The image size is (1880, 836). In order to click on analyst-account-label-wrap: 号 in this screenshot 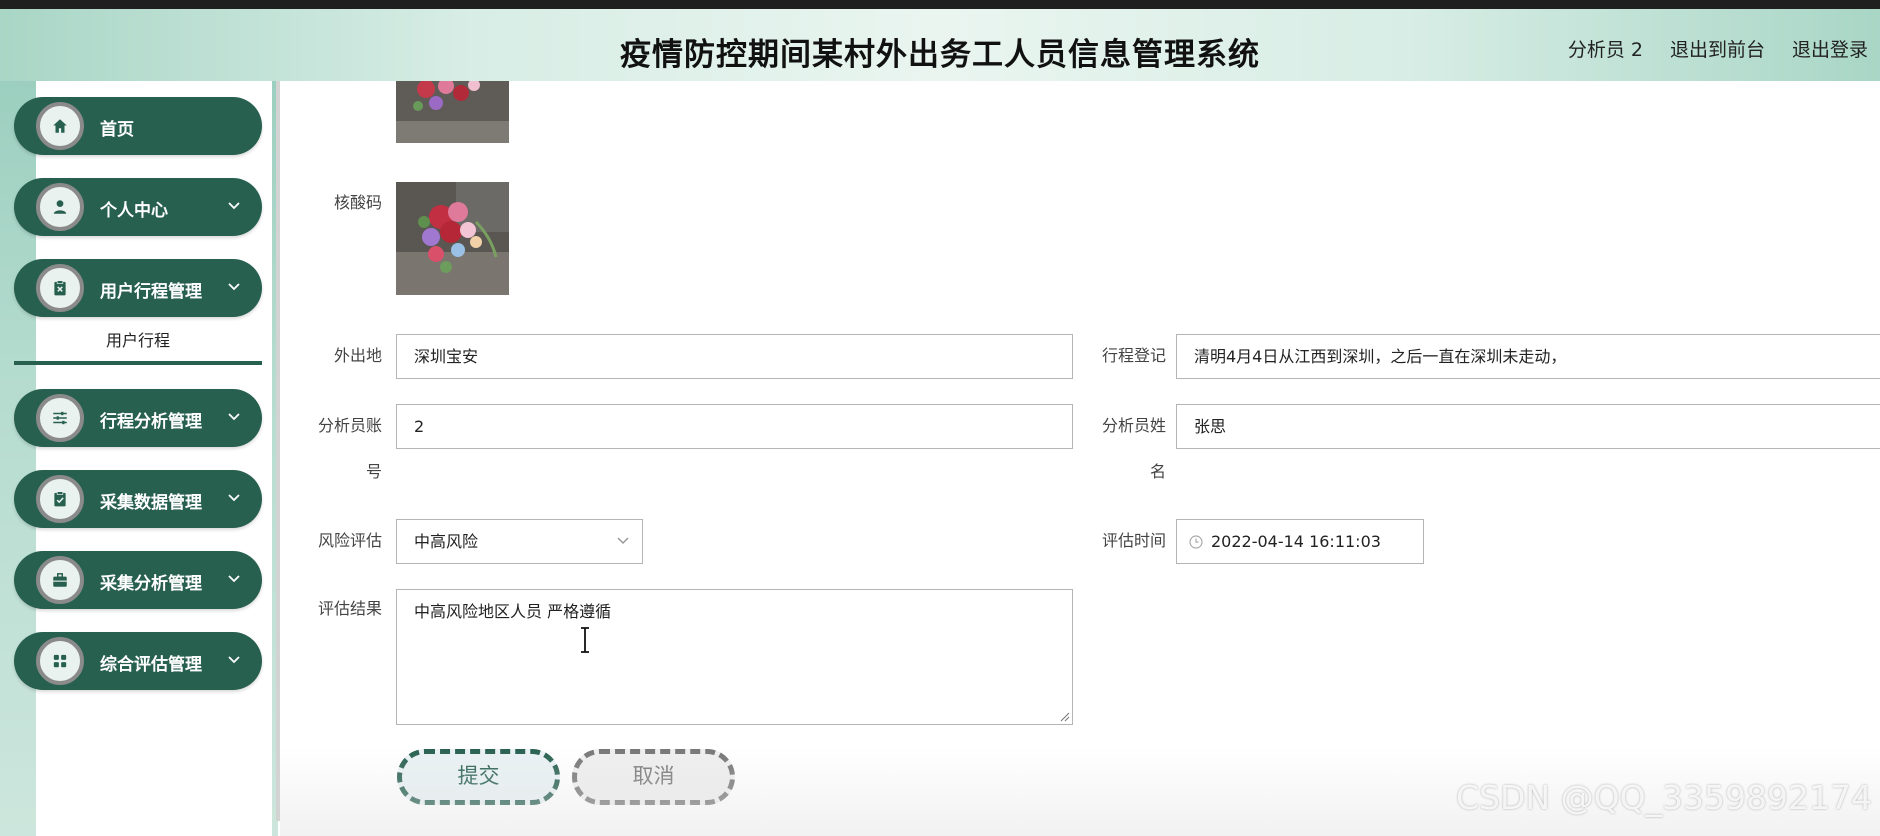, I will do `click(373, 471)`.